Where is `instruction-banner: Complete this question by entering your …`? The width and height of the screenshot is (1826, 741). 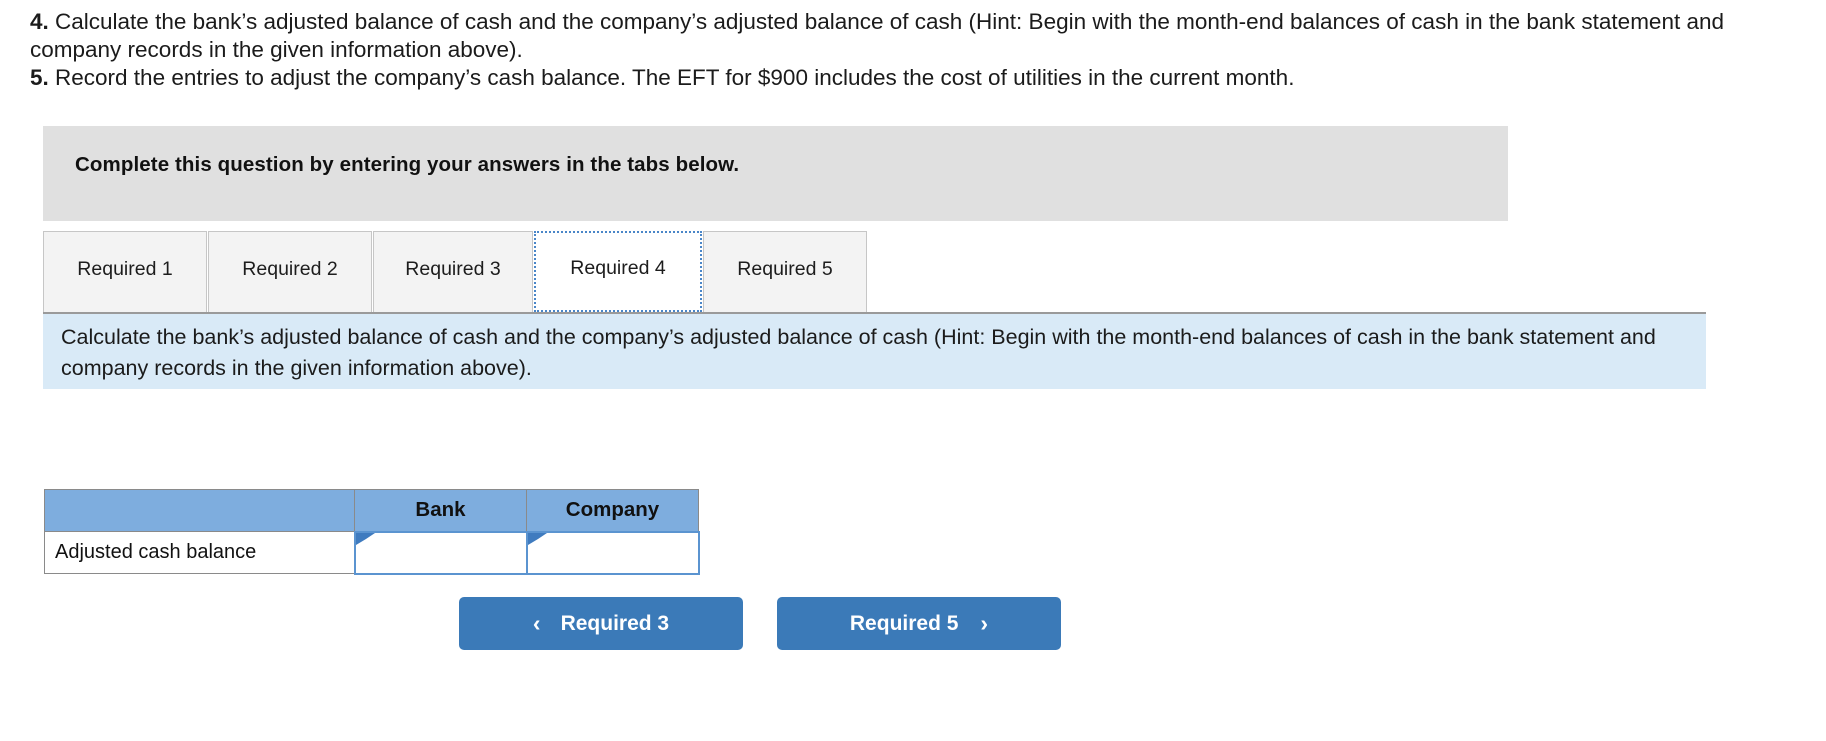 instruction-banner: Complete this question by entering your … is located at coordinates (775, 173).